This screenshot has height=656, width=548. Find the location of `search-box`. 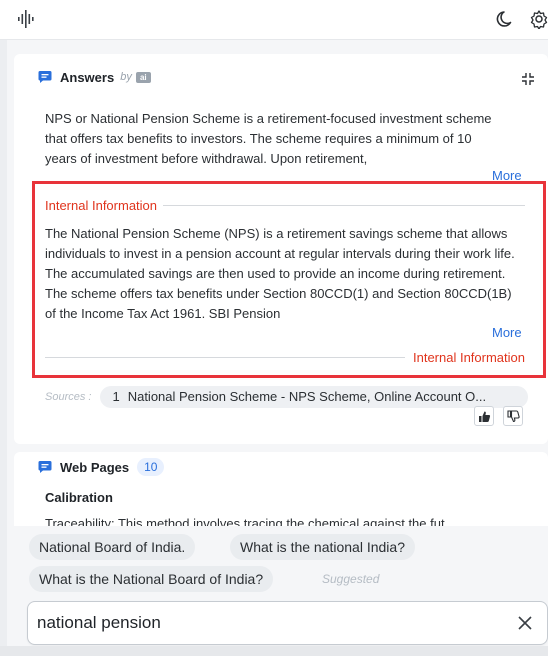

search-box is located at coordinates (287, 623).